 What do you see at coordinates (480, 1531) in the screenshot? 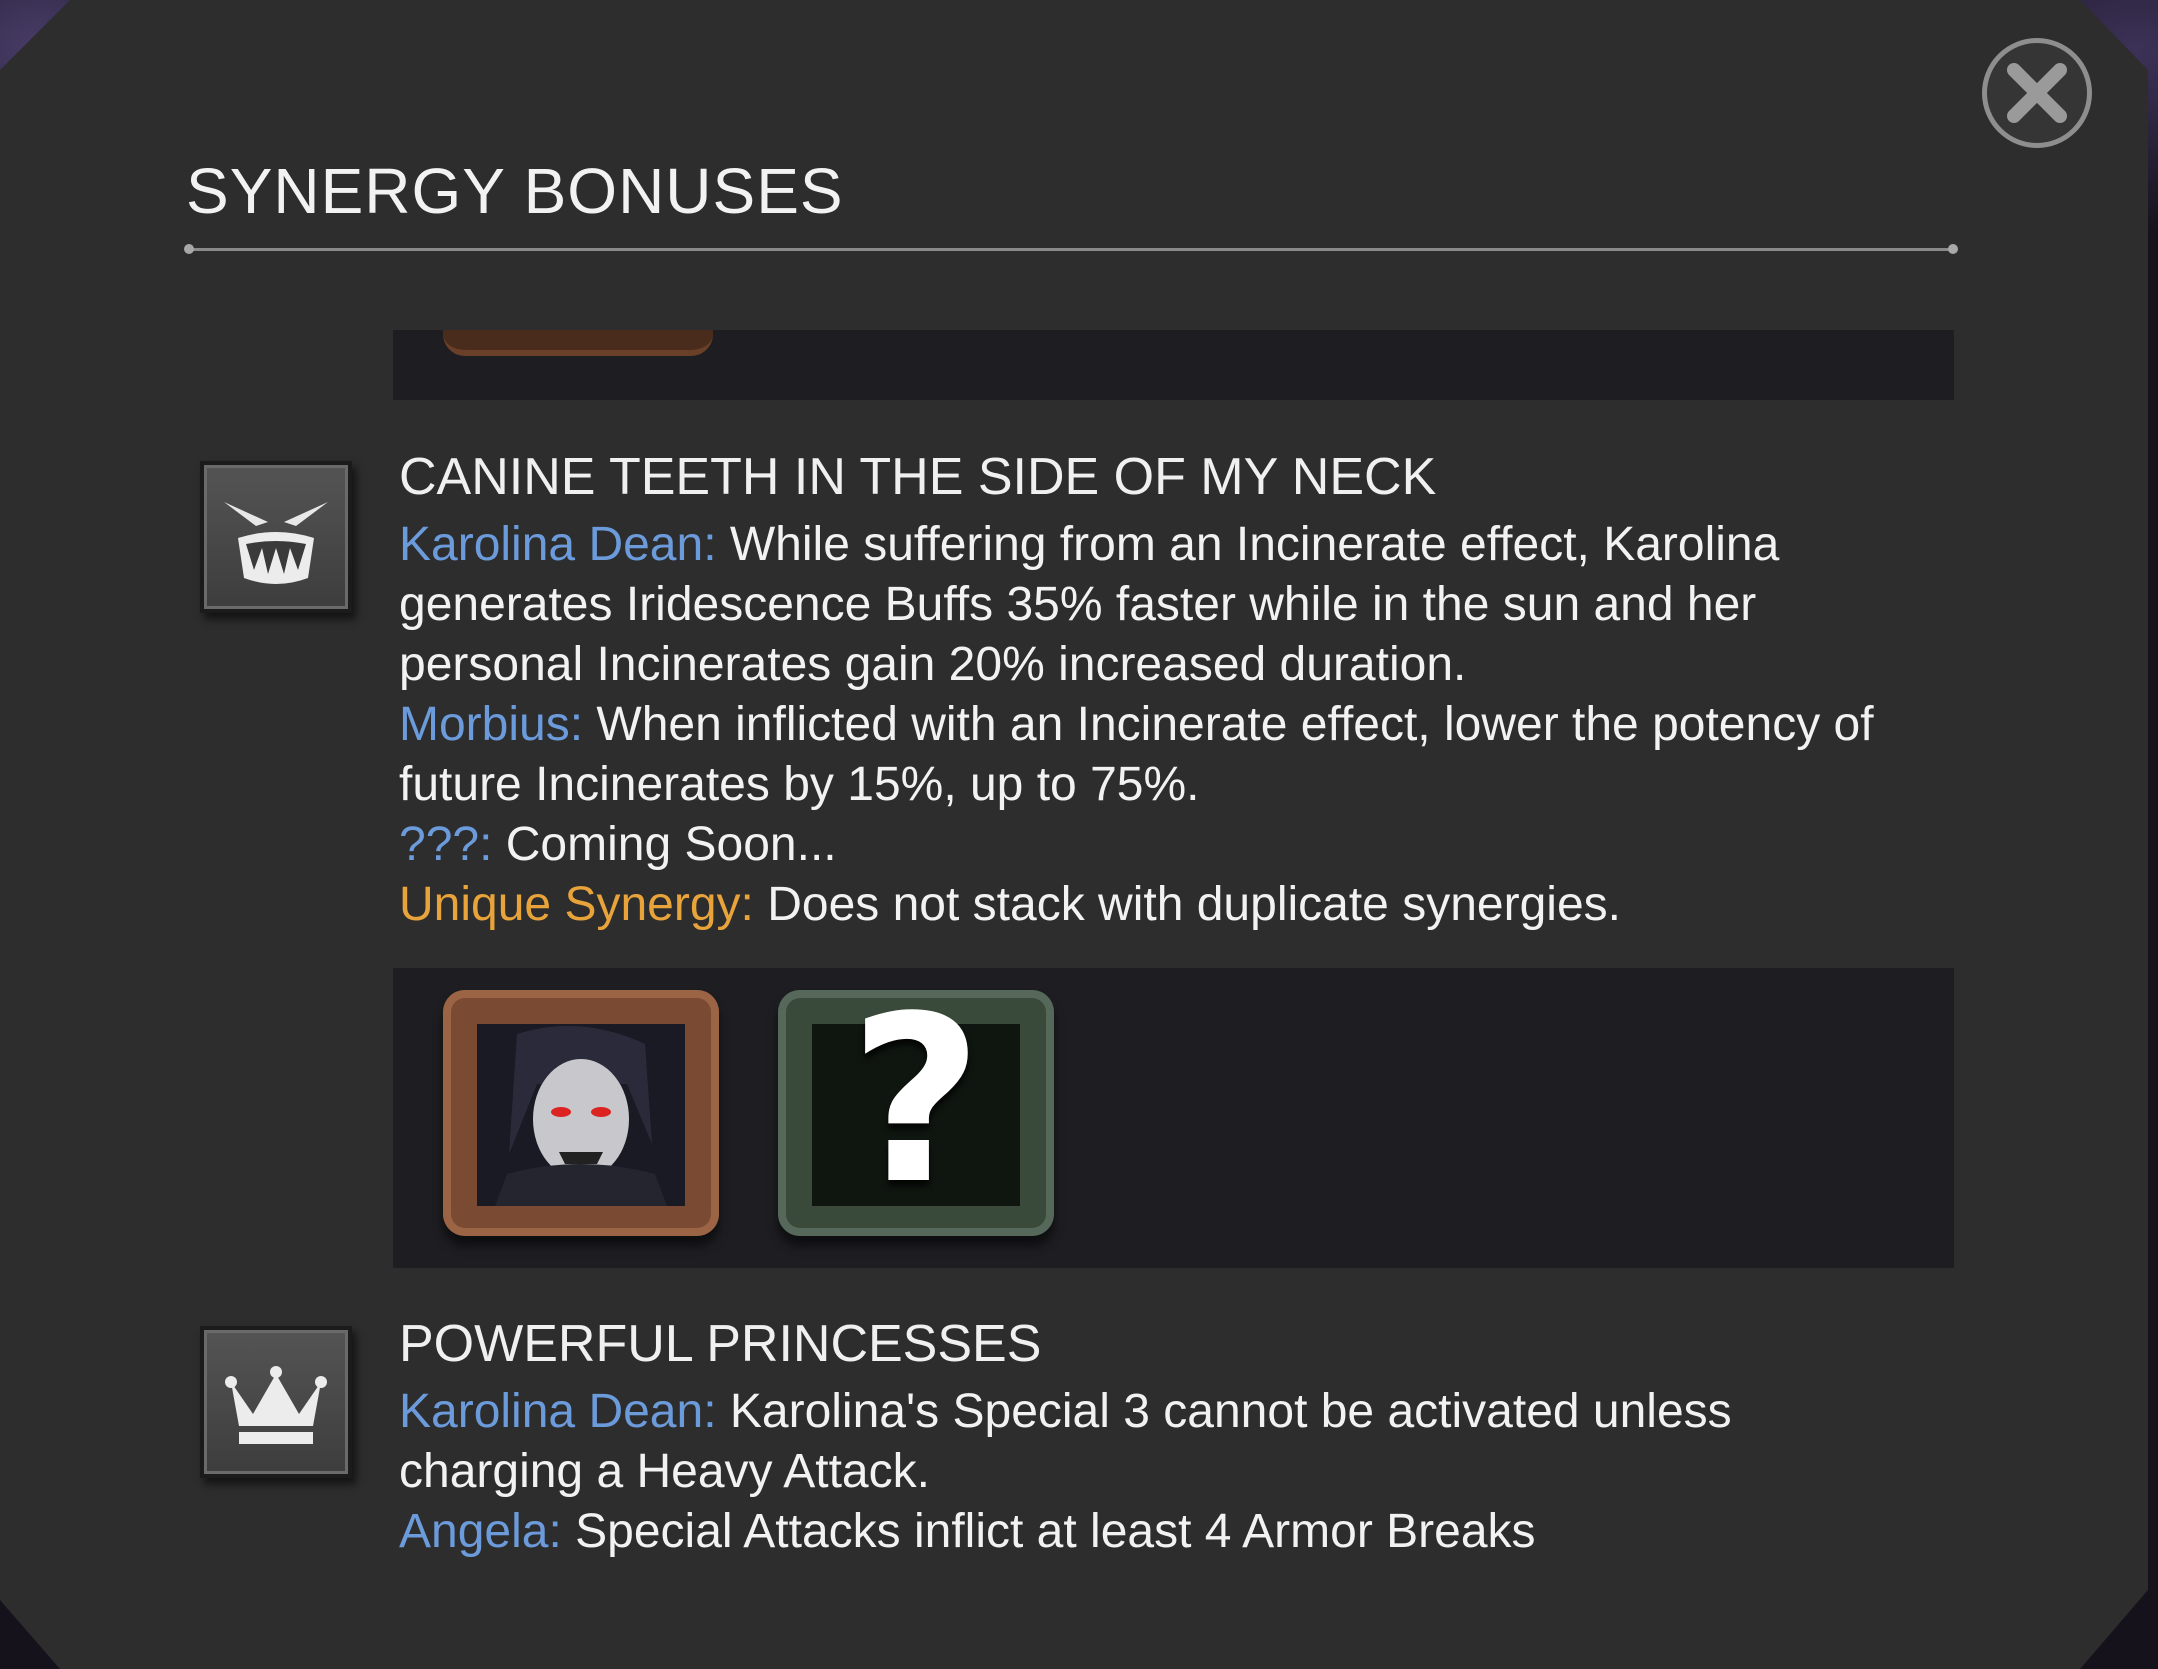
I see `champion-label: Angela:` at bounding box center [480, 1531].